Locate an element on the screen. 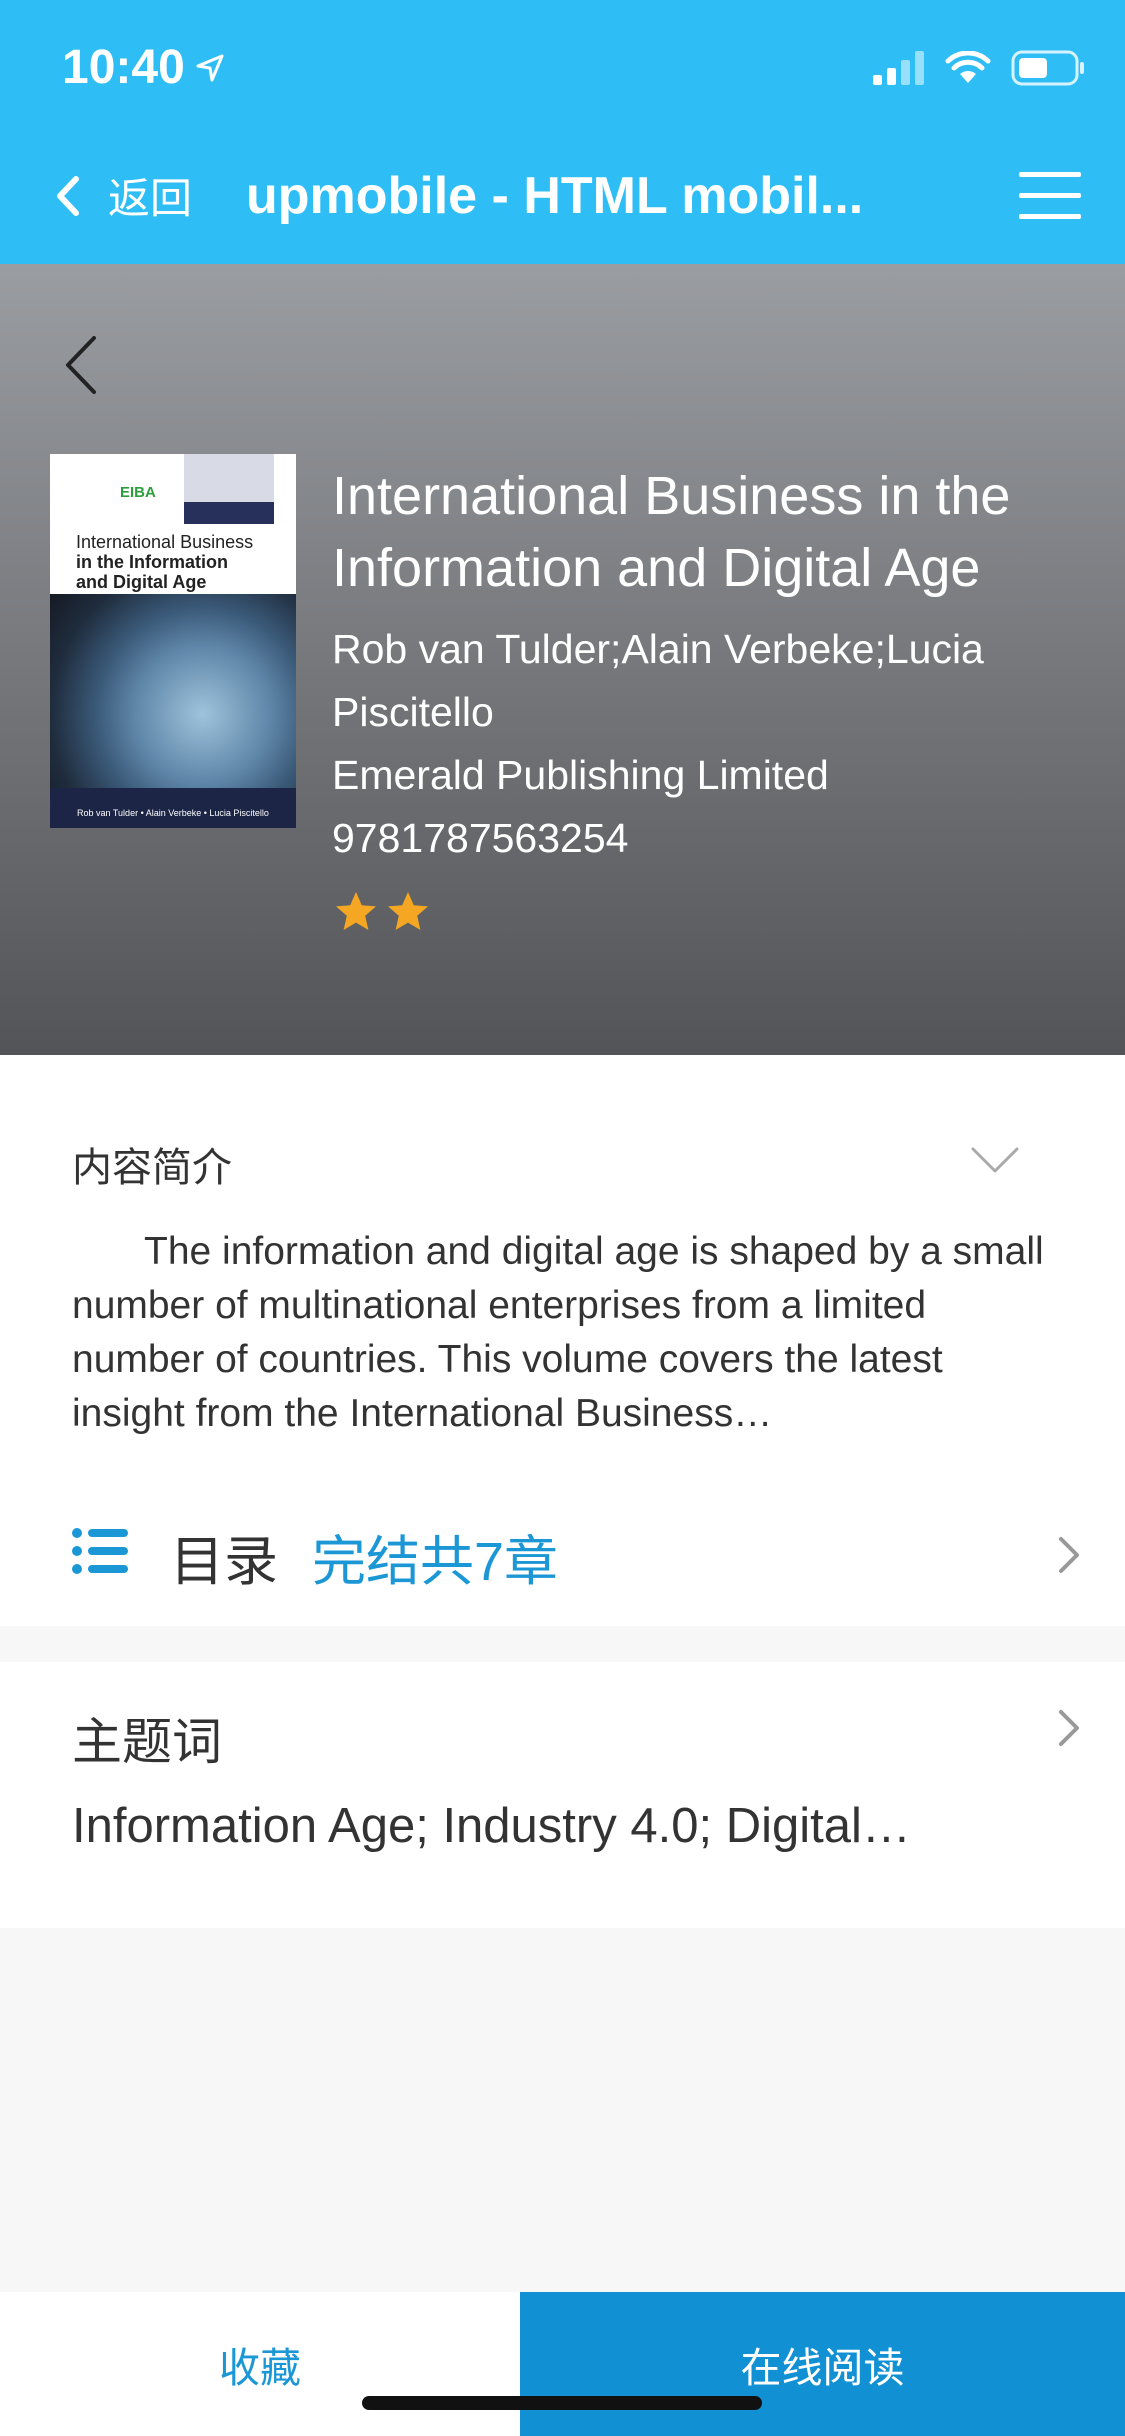  read-online-button: 在线阅读 is located at coordinates (822, 2364).